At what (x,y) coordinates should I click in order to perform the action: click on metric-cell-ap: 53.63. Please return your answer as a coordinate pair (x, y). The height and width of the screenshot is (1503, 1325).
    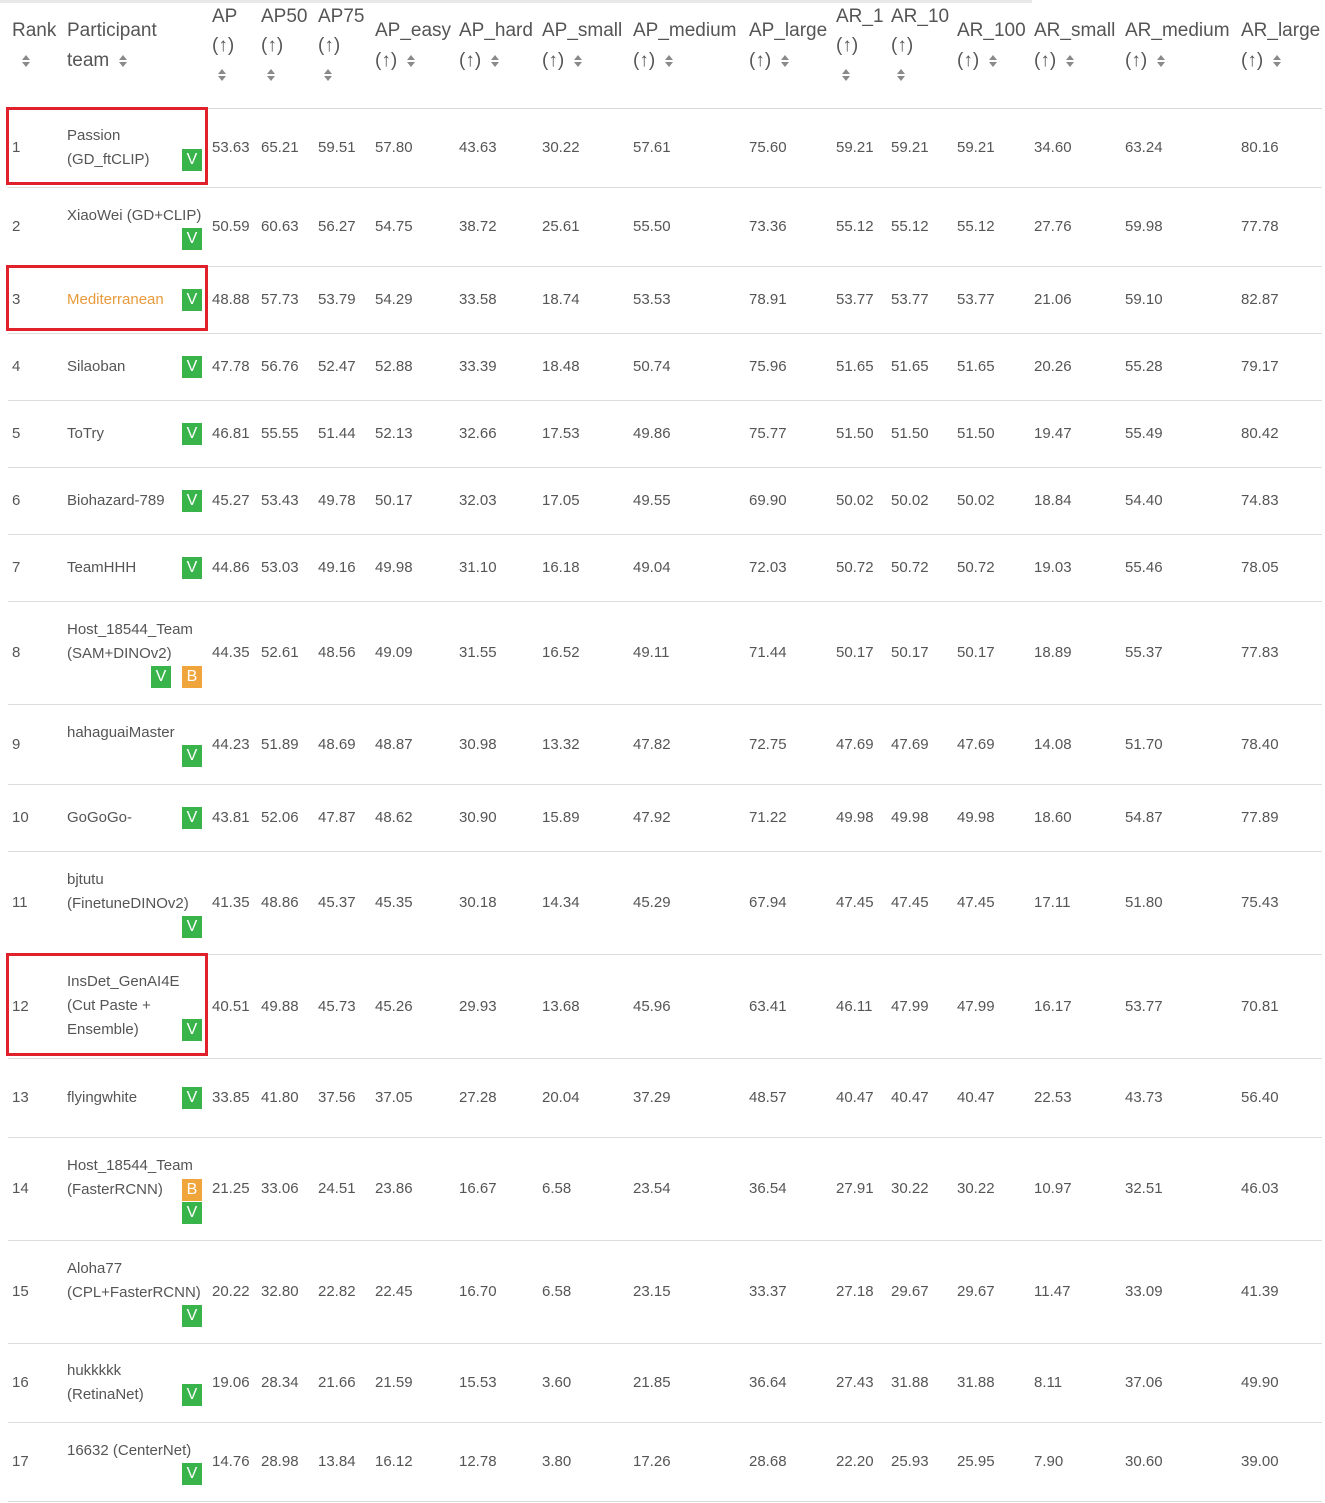
    Looking at the image, I should click on (232, 148).